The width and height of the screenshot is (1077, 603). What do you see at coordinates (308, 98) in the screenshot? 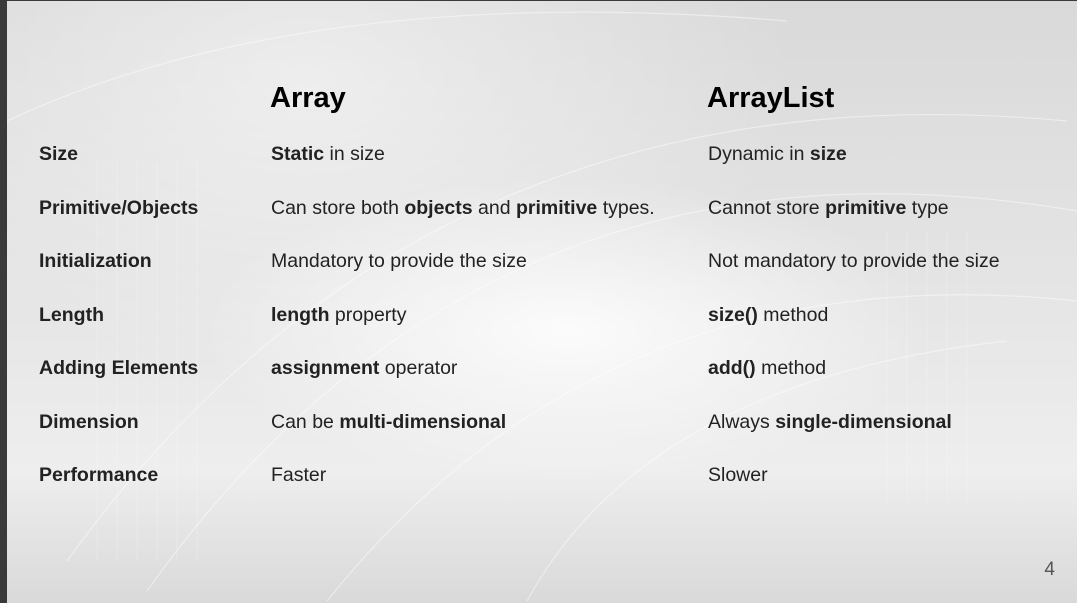
I see `header-array: Array` at bounding box center [308, 98].